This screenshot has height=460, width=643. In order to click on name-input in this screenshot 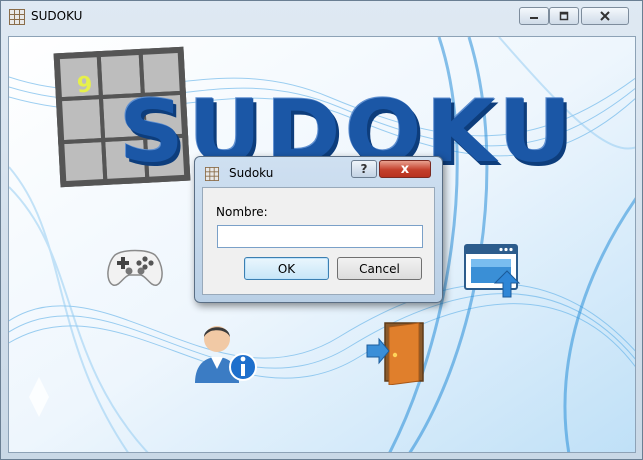, I will do `click(320, 236)`.